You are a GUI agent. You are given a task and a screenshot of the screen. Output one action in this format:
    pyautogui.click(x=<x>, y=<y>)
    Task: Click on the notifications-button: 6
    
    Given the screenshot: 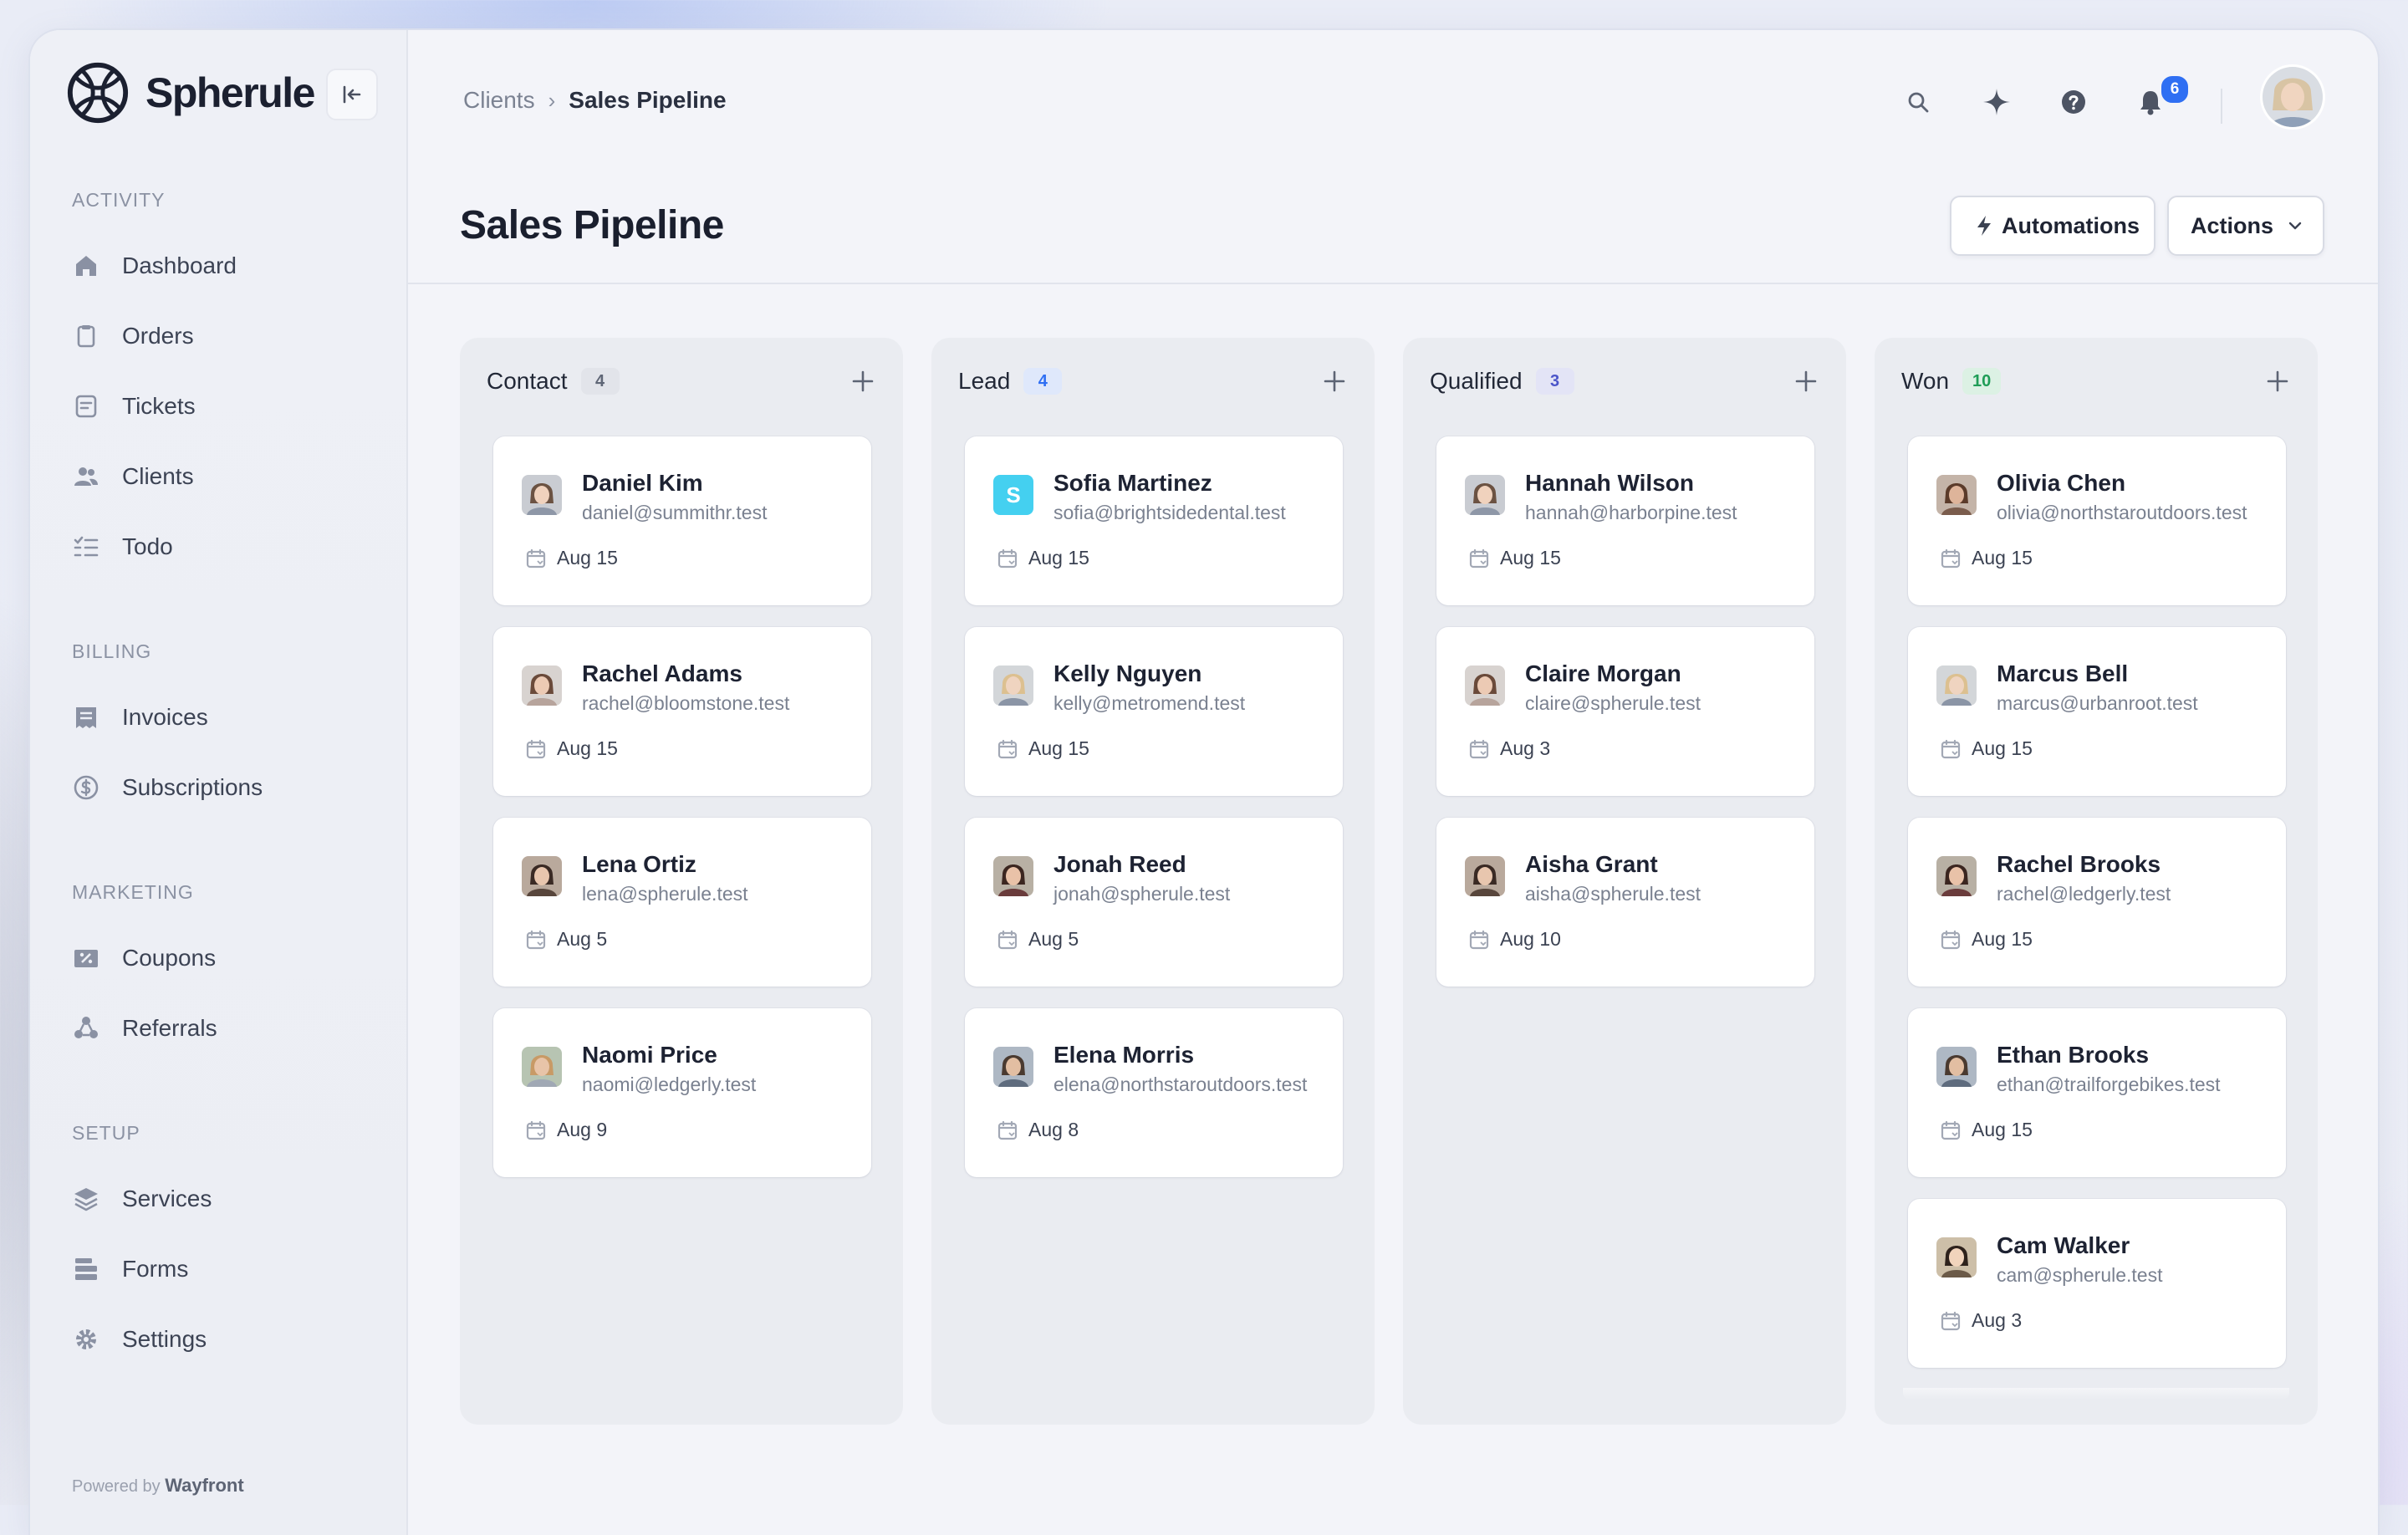 What is the action you would take?
    pyautogui.click(x=2159, y=99)
    